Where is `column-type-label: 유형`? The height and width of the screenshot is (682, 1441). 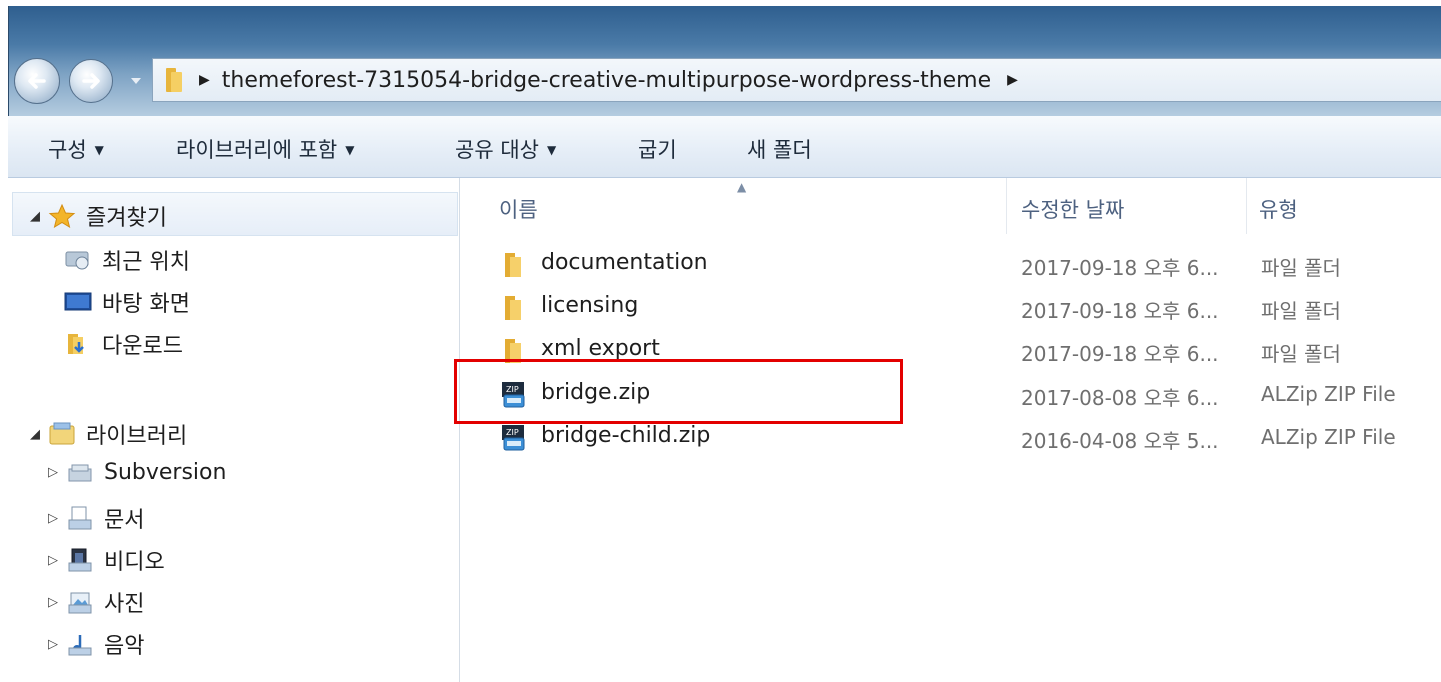 column-type-label: 유형 is located at coordinates (1278, 210).